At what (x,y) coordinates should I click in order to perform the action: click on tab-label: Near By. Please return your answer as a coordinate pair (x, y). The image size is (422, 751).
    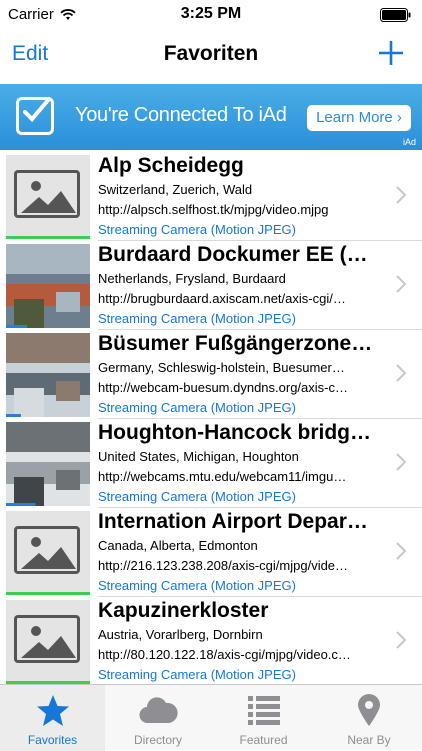
    Looking at the image, I should click on (369, 740).